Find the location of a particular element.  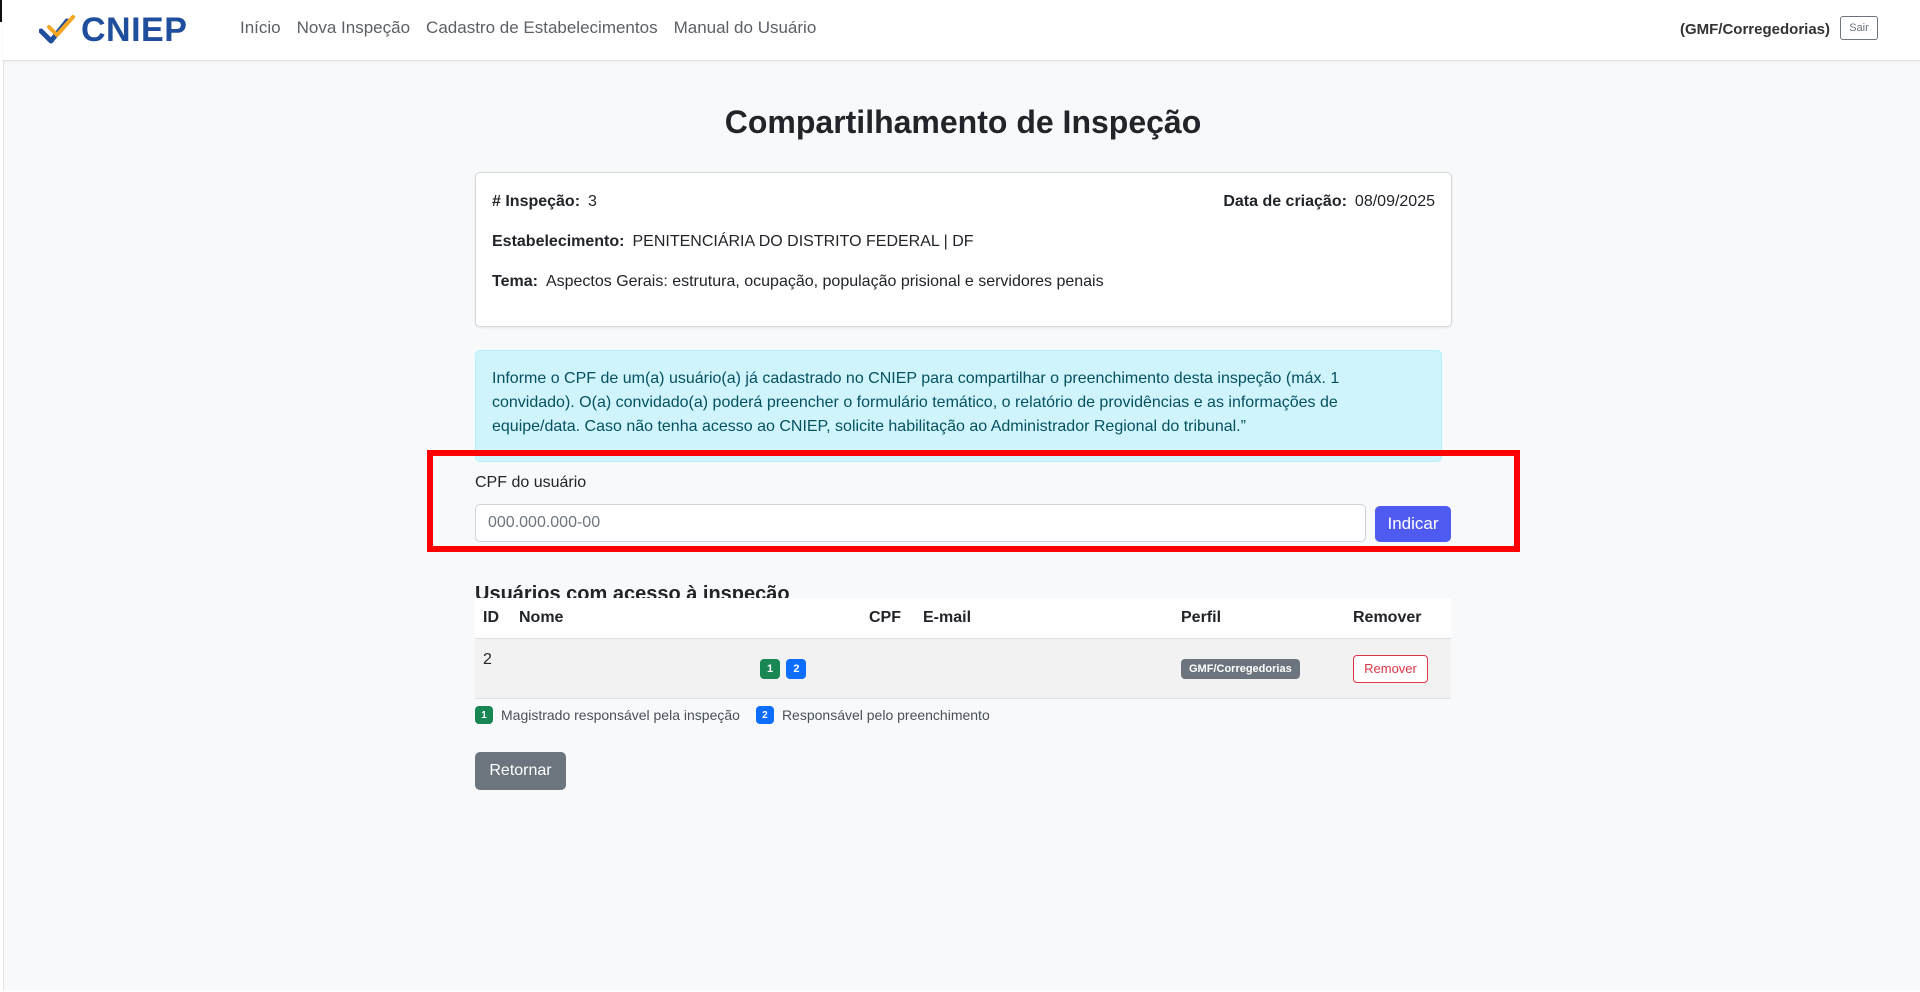

nav-link-inicio: Início is located at coordinates (260, 28).